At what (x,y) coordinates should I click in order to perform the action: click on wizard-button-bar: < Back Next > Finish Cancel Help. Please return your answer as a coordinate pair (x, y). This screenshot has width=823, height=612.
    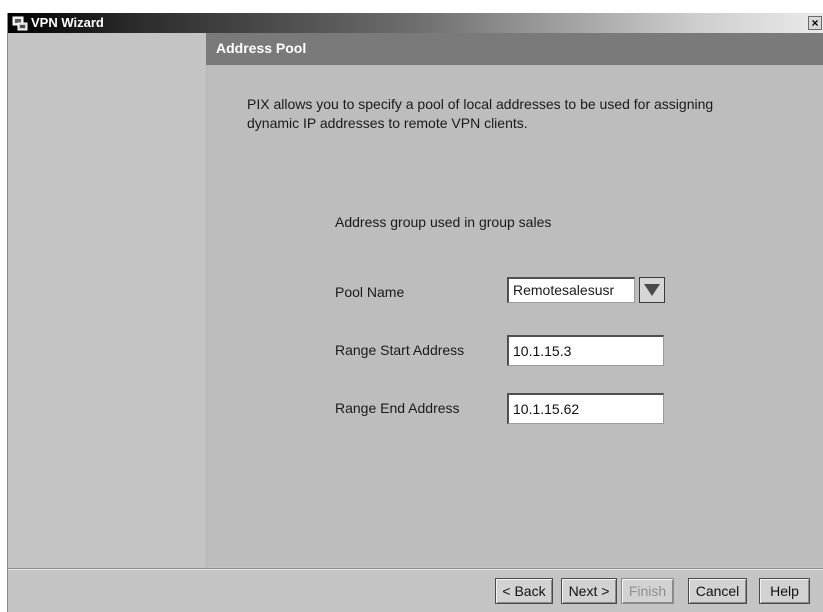
    Looking at the image, I should click on (415, 591).